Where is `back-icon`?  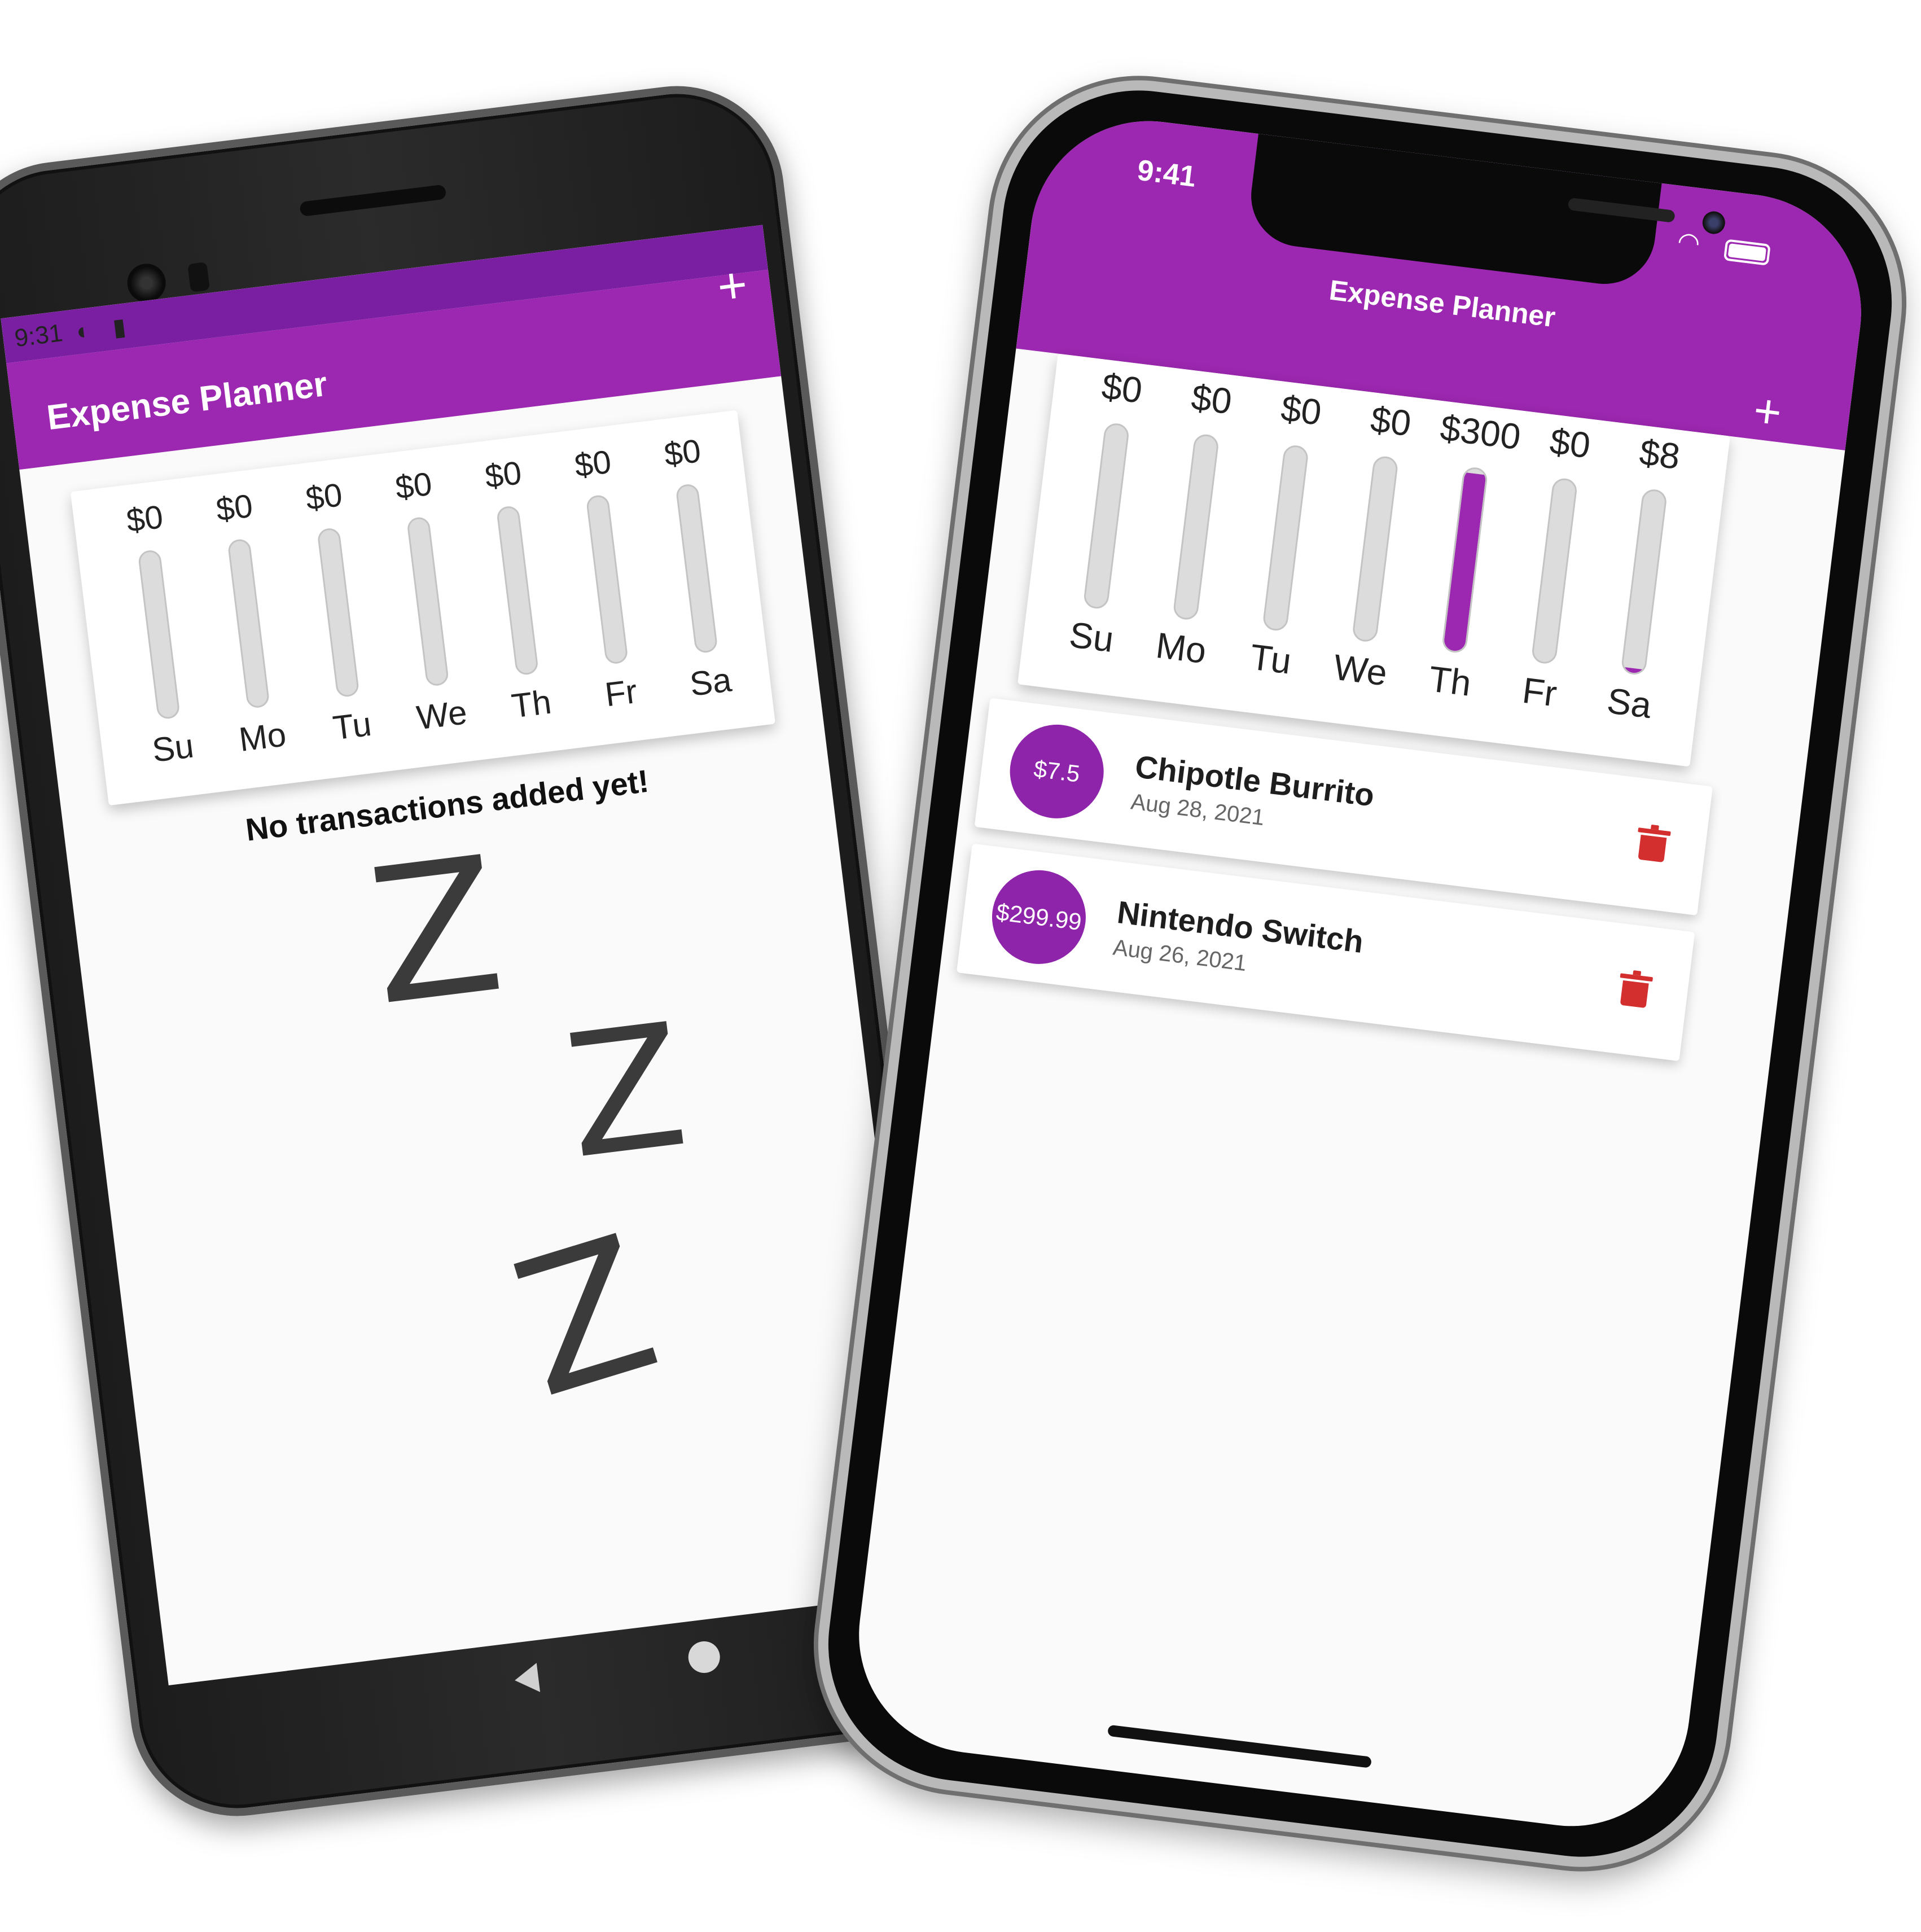 back-icon is located at coordinates (527, 1679).